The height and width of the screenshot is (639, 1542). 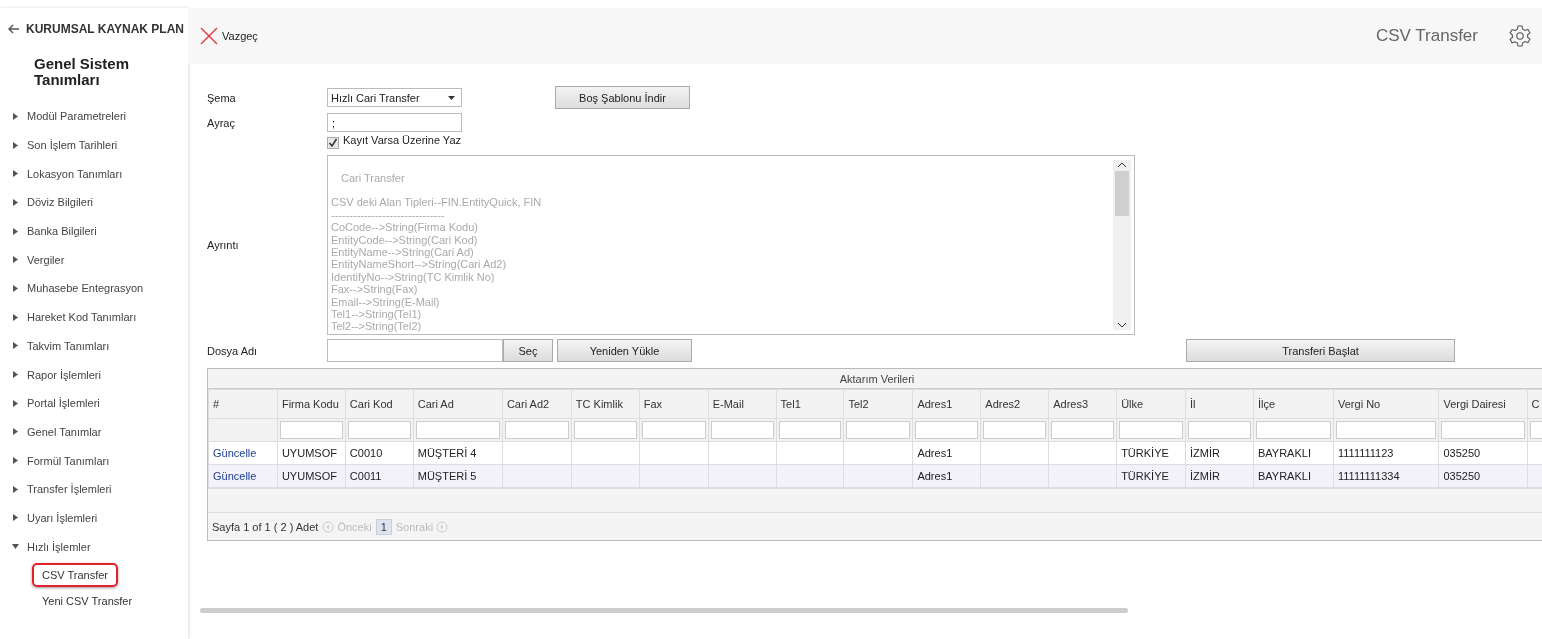 What do you see at coordinates (60, 202) in the screenshot?
I see `sidebar-item-label: Döviz Bilgileri` at bounding box center [60, 202].